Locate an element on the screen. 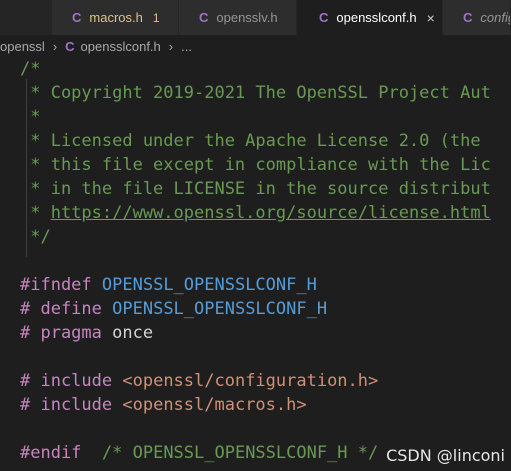  tab-label: opensslconf.h is located at coordinates (376, 17).